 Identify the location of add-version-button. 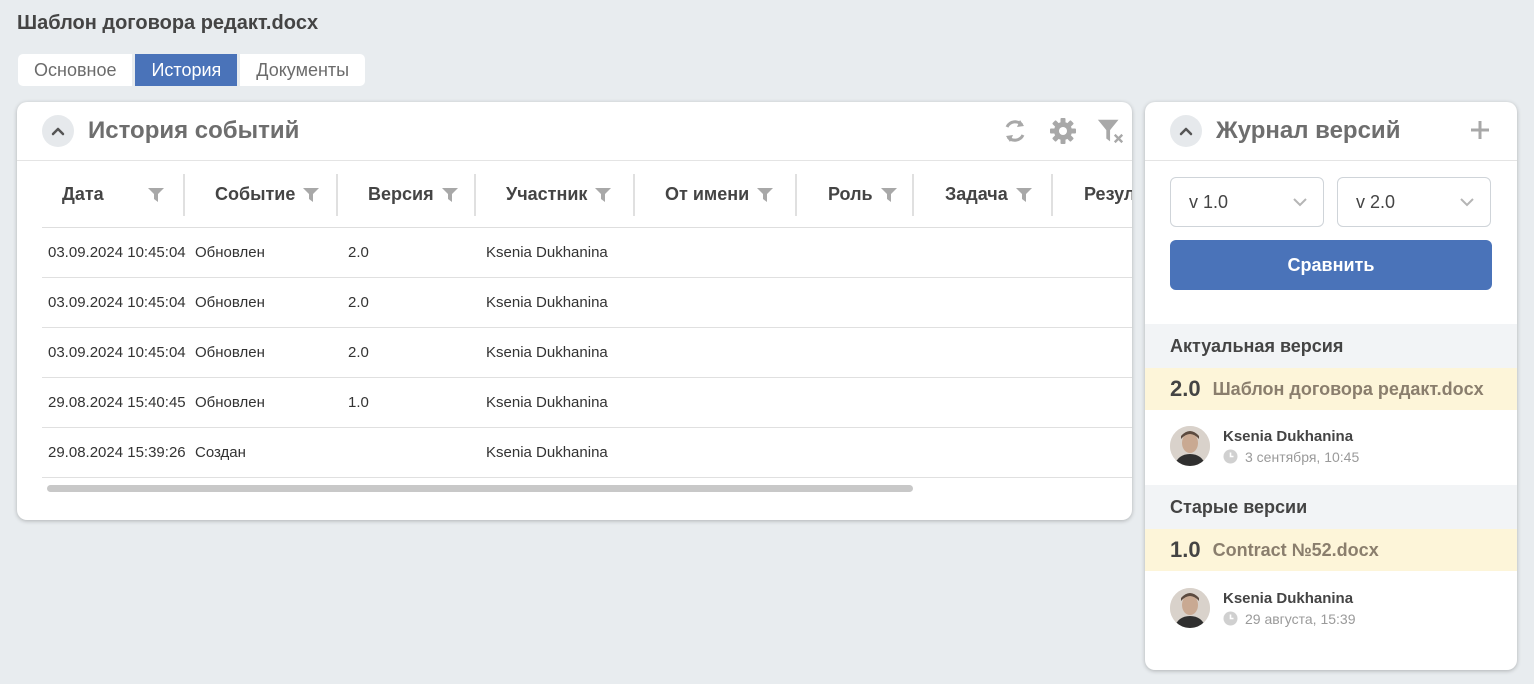
(1480, 132).